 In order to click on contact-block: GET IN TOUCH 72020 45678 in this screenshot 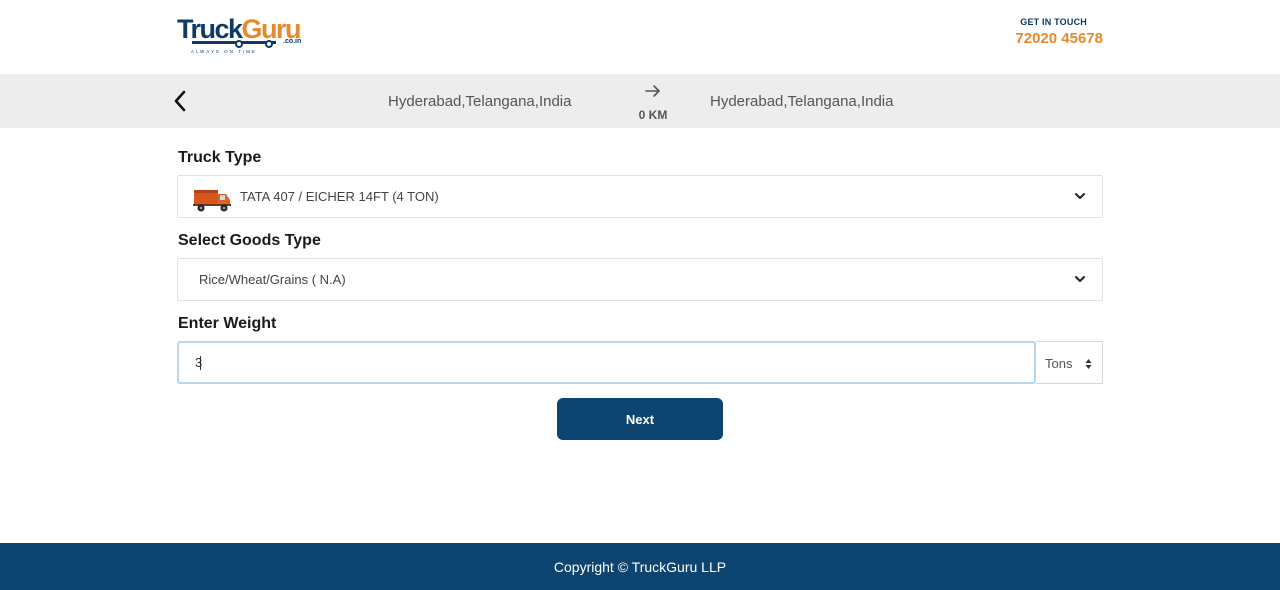, I will do `click(1059, 32)`.